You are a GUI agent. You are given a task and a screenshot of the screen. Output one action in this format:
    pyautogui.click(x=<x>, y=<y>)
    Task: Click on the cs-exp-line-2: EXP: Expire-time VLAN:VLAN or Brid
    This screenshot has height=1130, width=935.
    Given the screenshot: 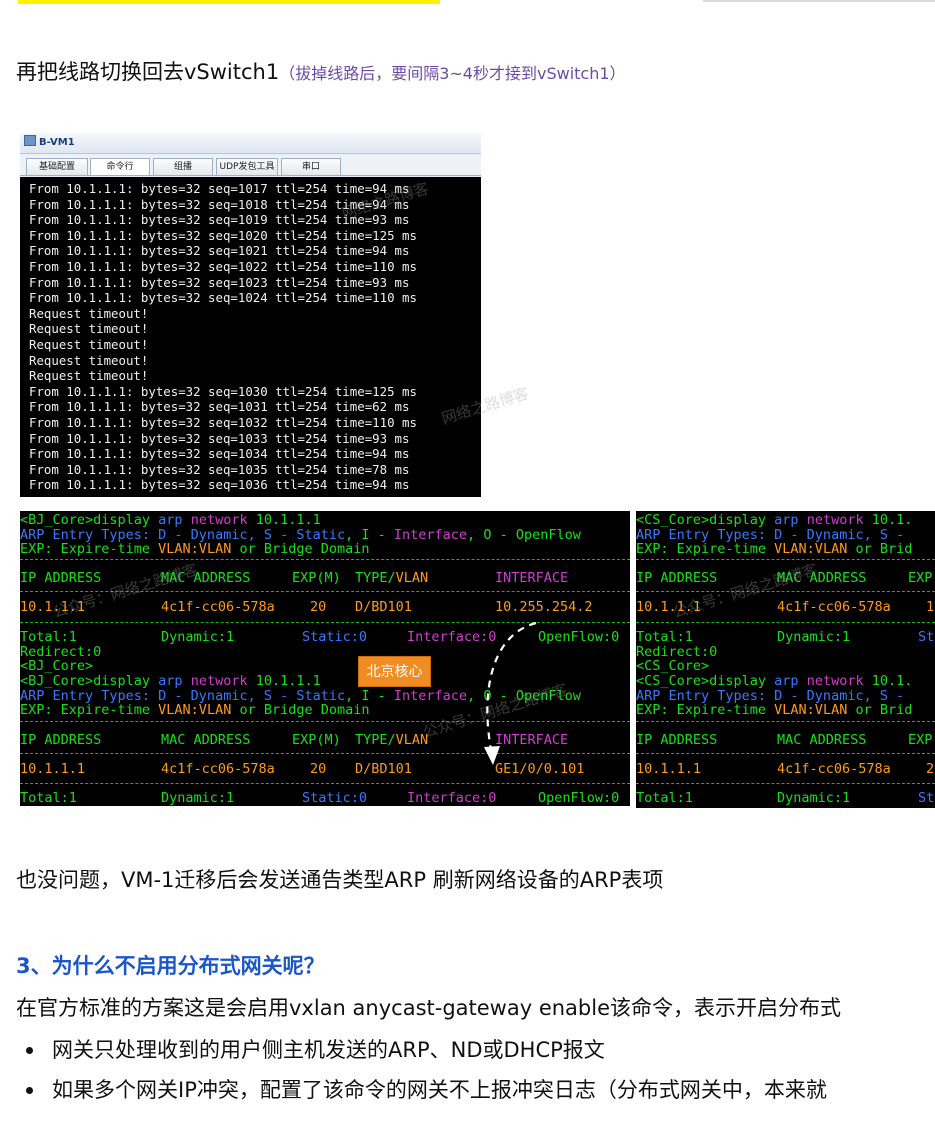 What is the action you would take?
    pyautogui.click(x=774, y=710)
    